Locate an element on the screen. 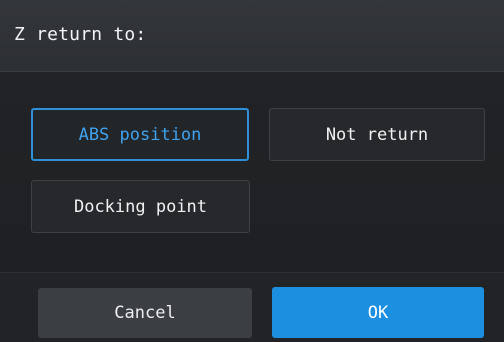 The image size is (504, 342). docking-point-option: Docking point is located at coordinates (140, 206).